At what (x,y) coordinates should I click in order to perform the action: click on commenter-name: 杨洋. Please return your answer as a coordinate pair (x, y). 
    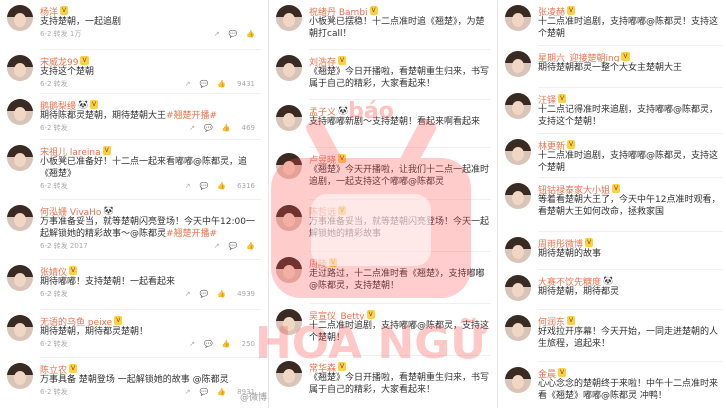
    Looking at the image, I should click on (49, 12).